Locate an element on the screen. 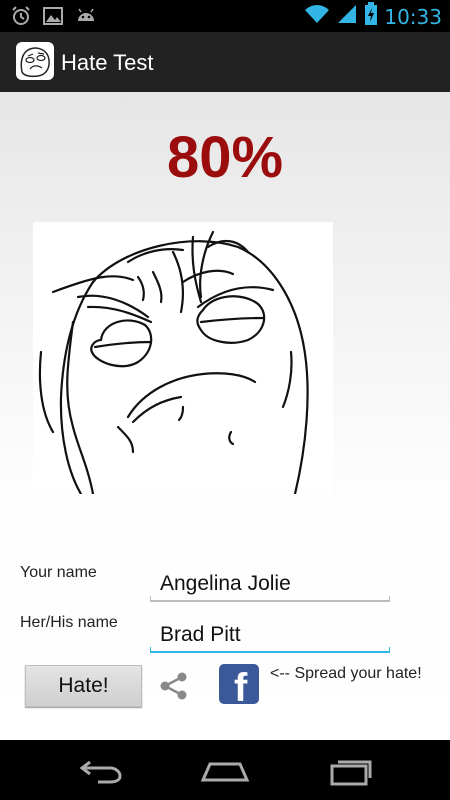 Image resolution: width=450 pixels, height=800 pixels. field-underline-focused is located at coordinates (270, 652).